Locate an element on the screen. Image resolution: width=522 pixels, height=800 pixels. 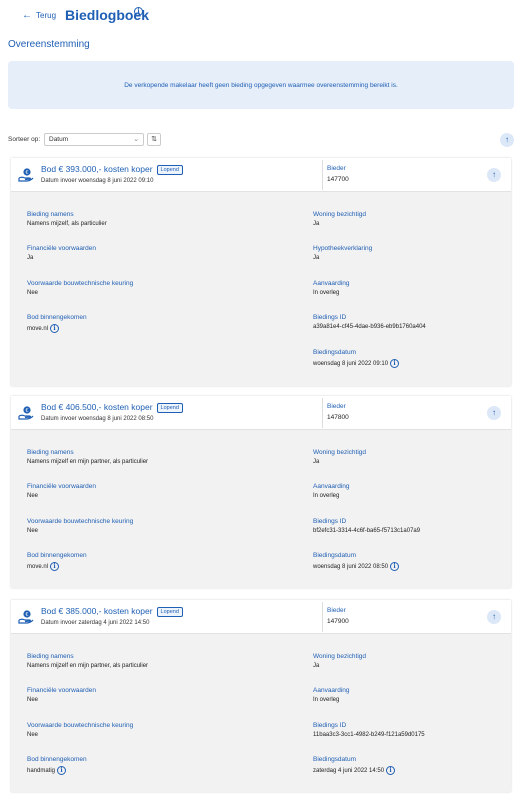
field-value: zaterdag 4 juni 2022 14:50 i is located at coordinates (354, 770).